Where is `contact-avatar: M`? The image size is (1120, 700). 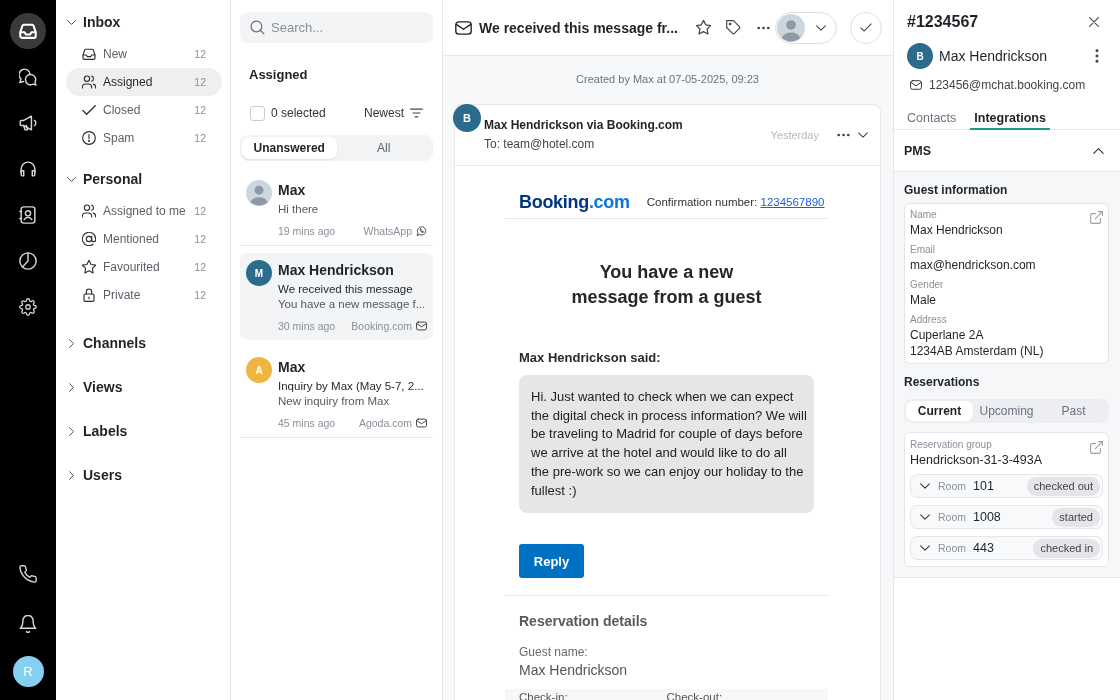 contact-avatar: M is located at coordinates (259, 273).